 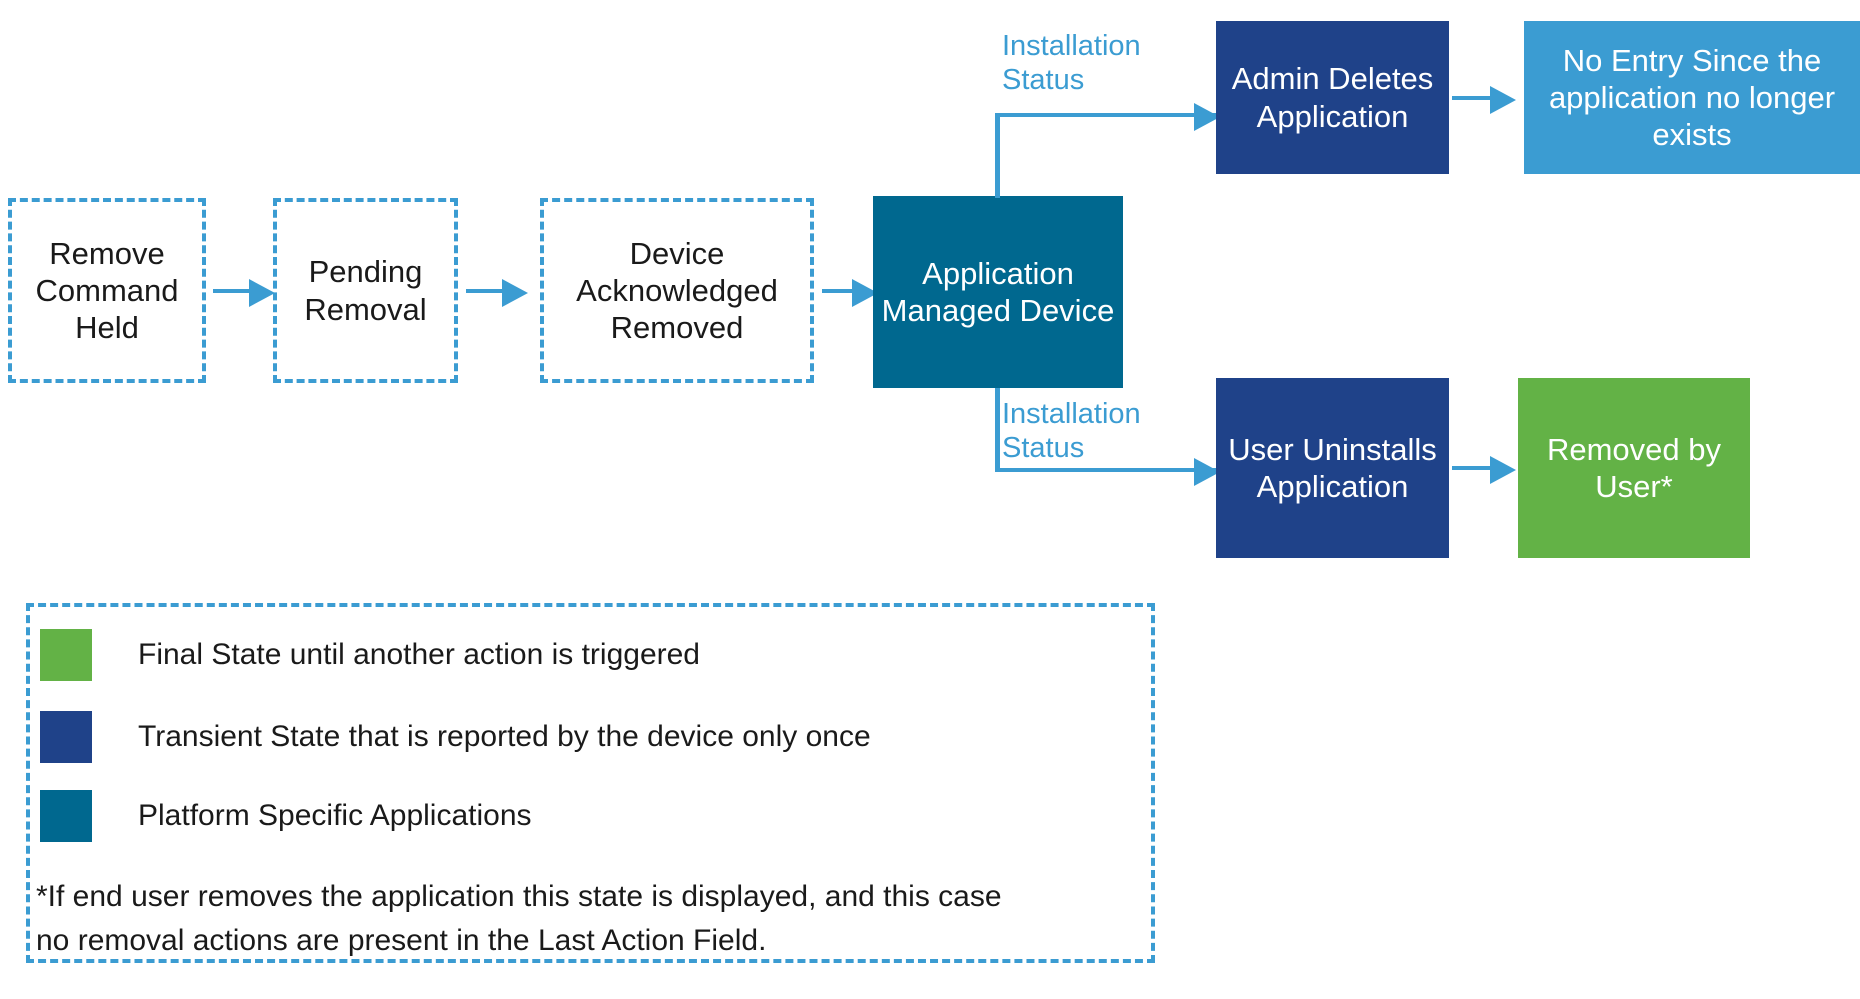 I want to click on connector-top-branch-horizontal, so click(x=1107, y=115).